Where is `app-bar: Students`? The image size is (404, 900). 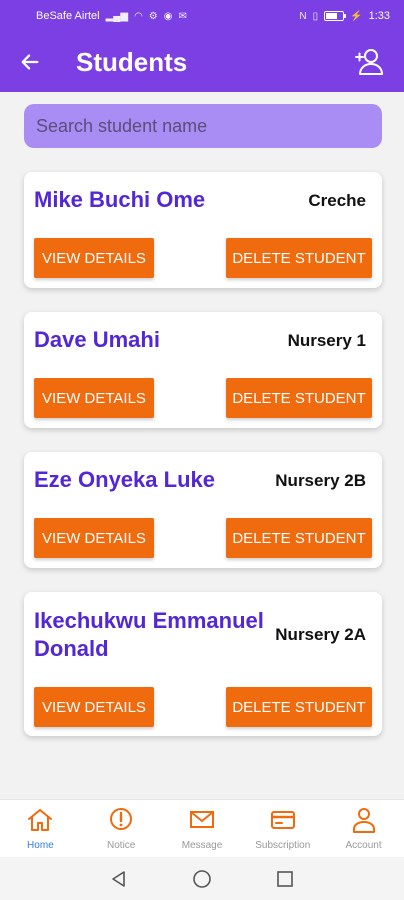
app-bar: Students is located at coordinates (202, 62).